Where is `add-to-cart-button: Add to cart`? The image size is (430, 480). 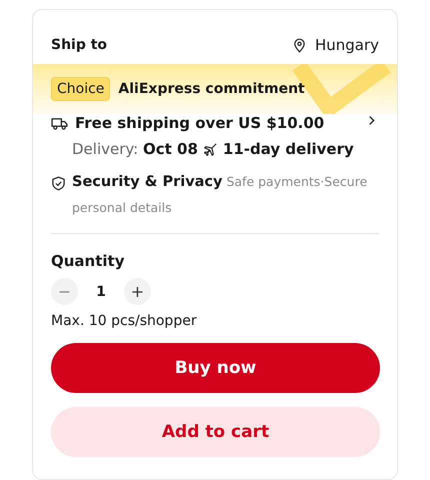
add-to-cart-button: Add to cart is located at coordinates (215, 432).